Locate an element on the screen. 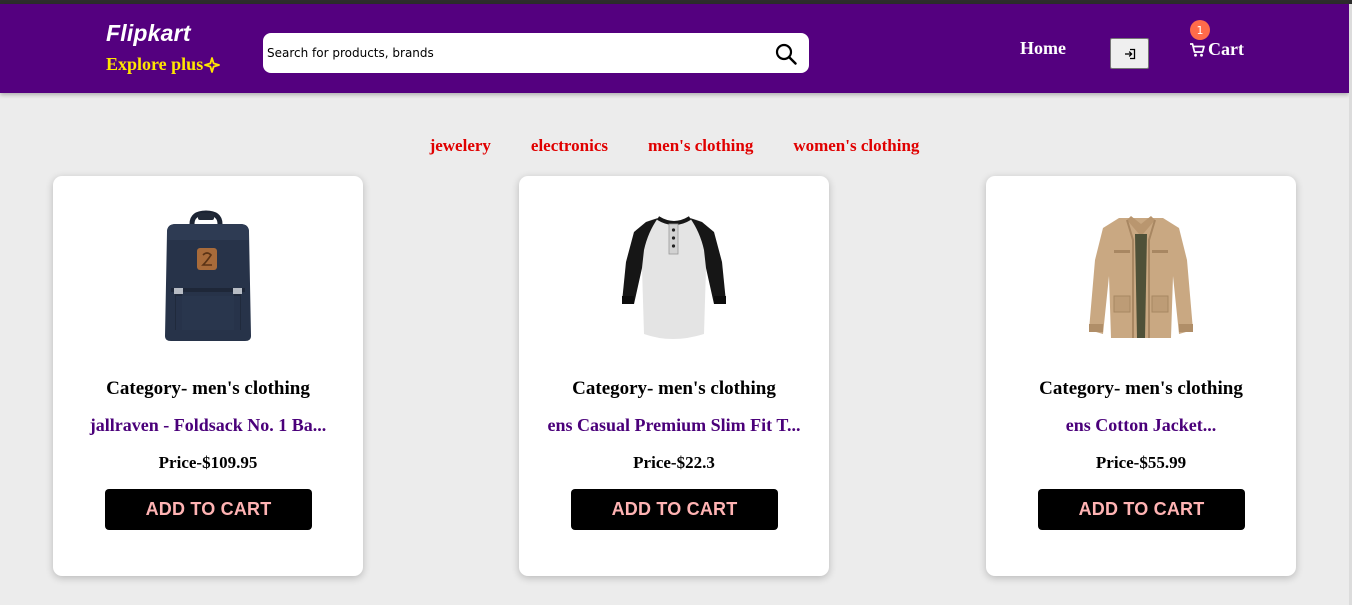  top-navbar: Flipkart Explore plus Home Cart is located at coordinates (674, 48).